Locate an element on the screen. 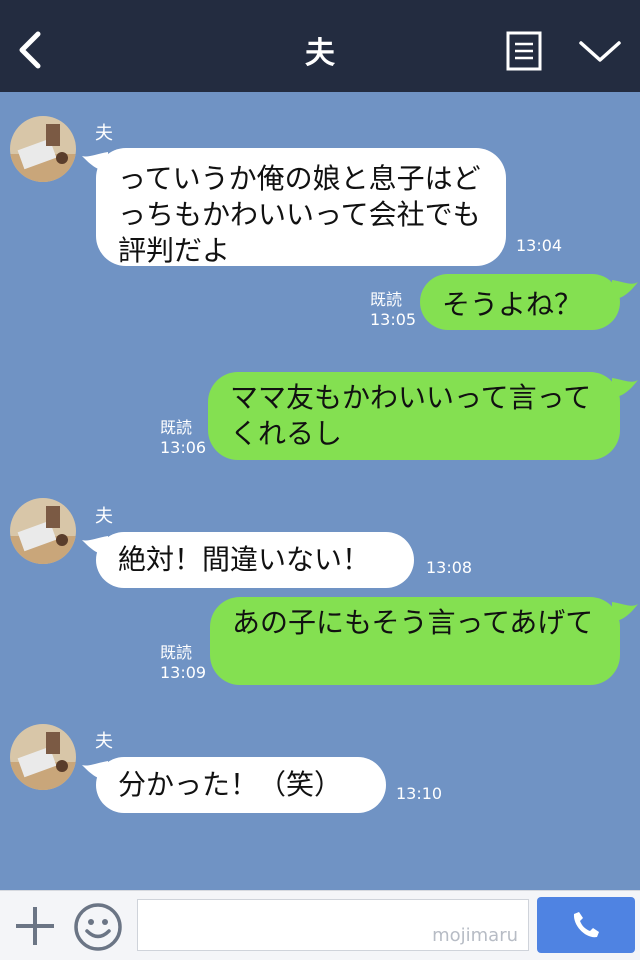  message-time: 13:08 is located at coordinates (449, 567).